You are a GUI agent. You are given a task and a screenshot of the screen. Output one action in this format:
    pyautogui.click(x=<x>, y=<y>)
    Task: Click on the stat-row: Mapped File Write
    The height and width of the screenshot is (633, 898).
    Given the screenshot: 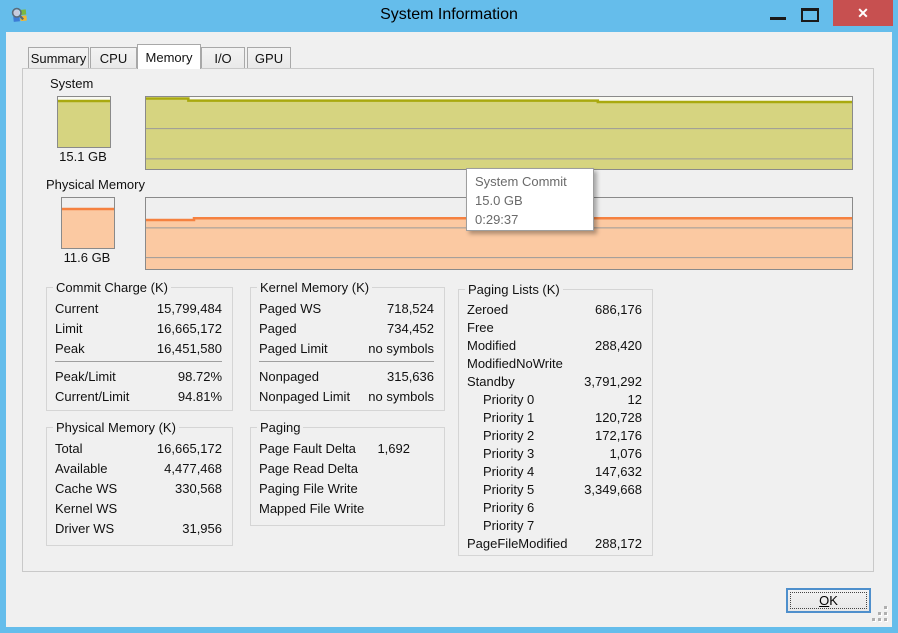 What is the action you would take?
    pyautogui.click(x=346, y=508)
    